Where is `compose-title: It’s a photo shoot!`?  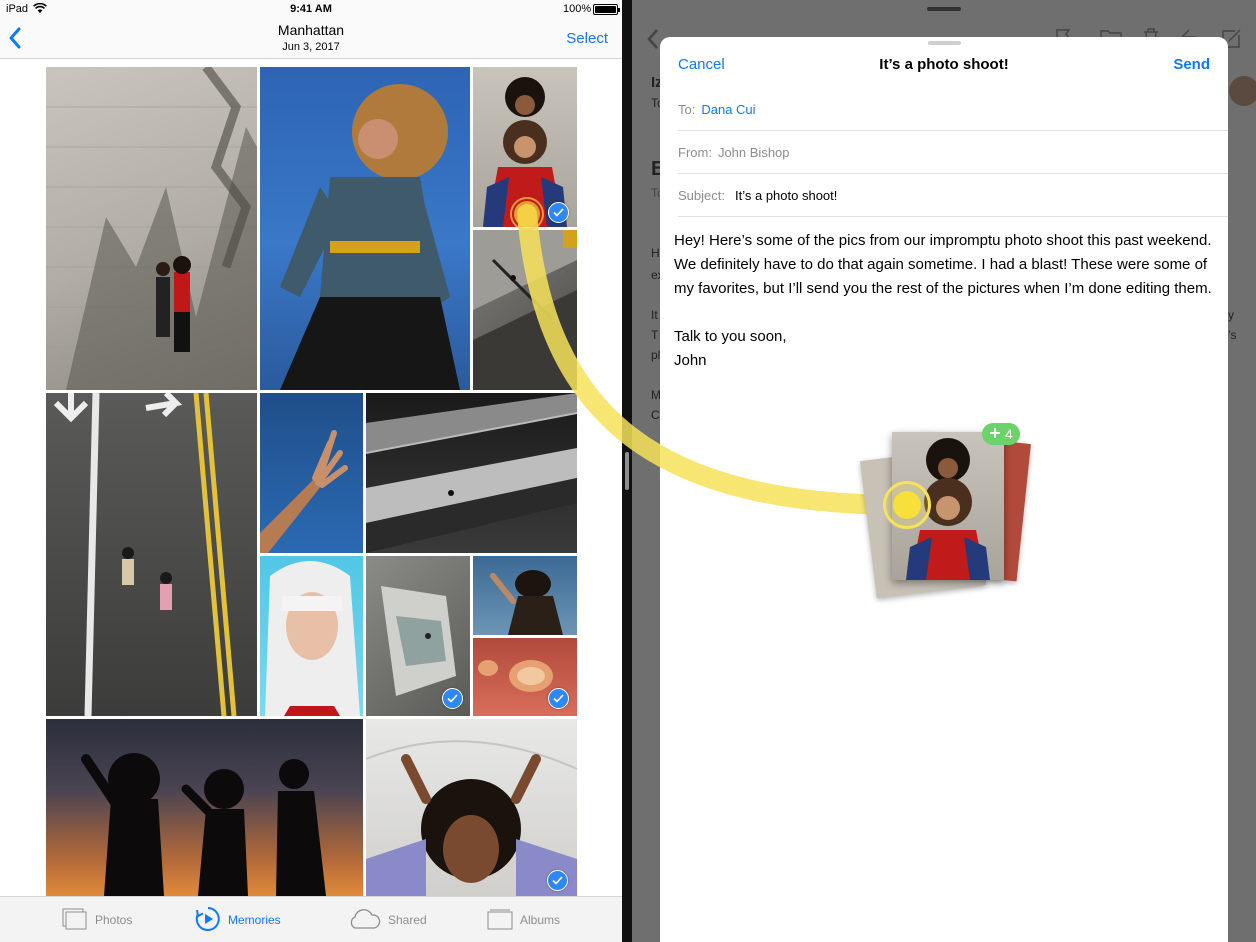 compose-title: It’s a photo shoot! is located at coordinates (944, 64).